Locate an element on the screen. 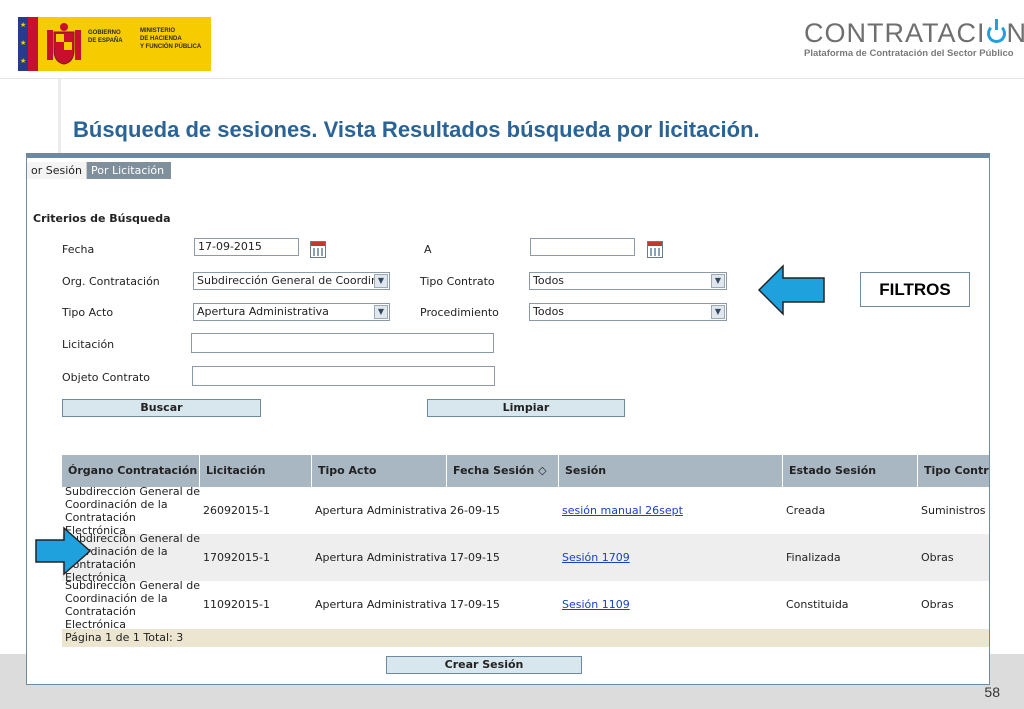 The image size is (1024, 709). sort-updown-icon: ◇ is located at coordinates (542, 470).